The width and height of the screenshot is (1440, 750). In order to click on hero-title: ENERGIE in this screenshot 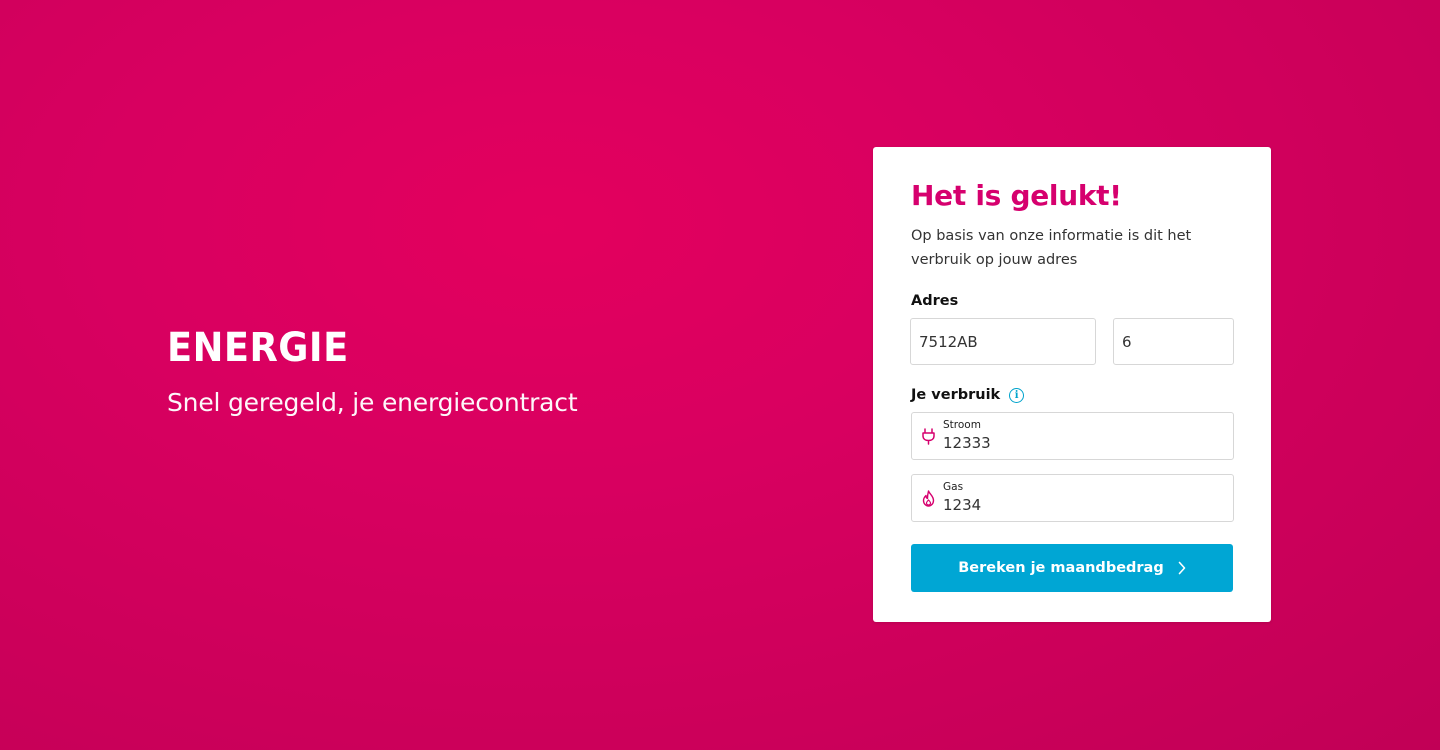, I will do `click(258, 348)`.